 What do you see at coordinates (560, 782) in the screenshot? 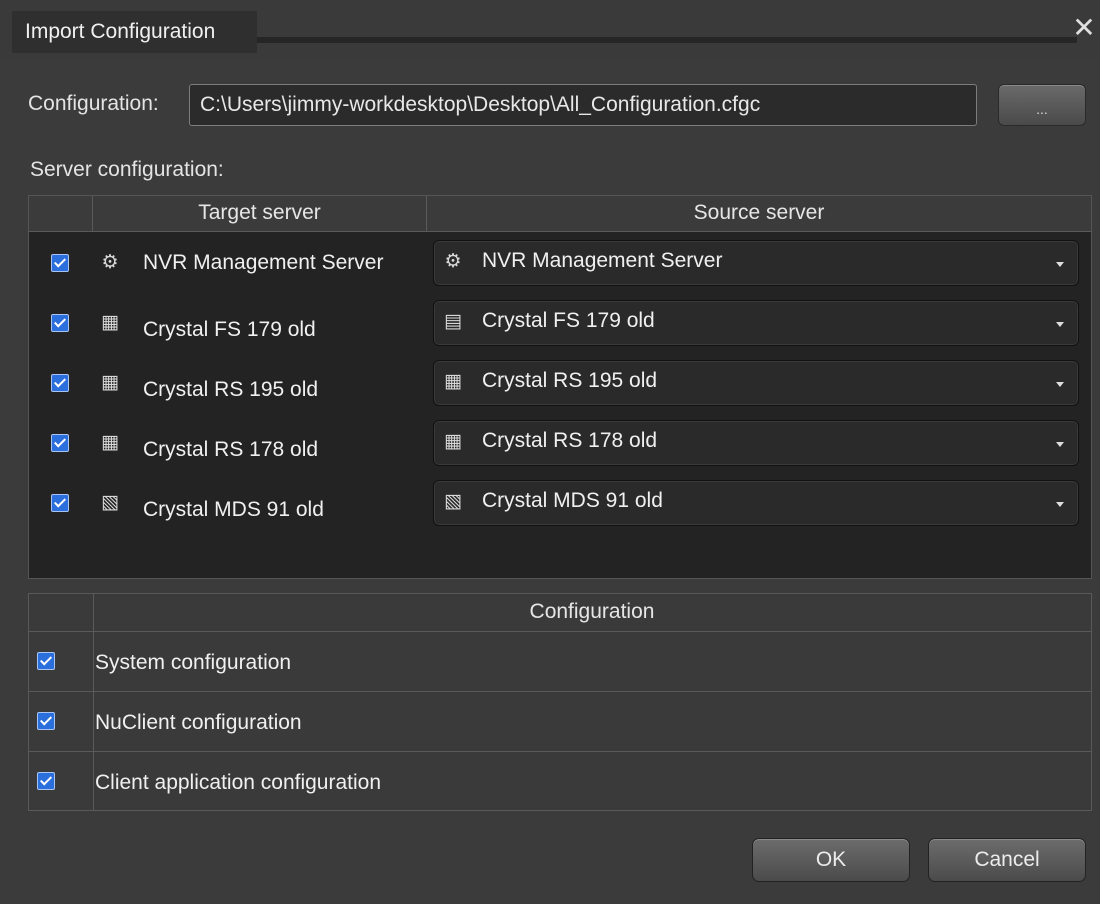
I see `configuration-row: Client application configuration` at bounding box center [560, 782].